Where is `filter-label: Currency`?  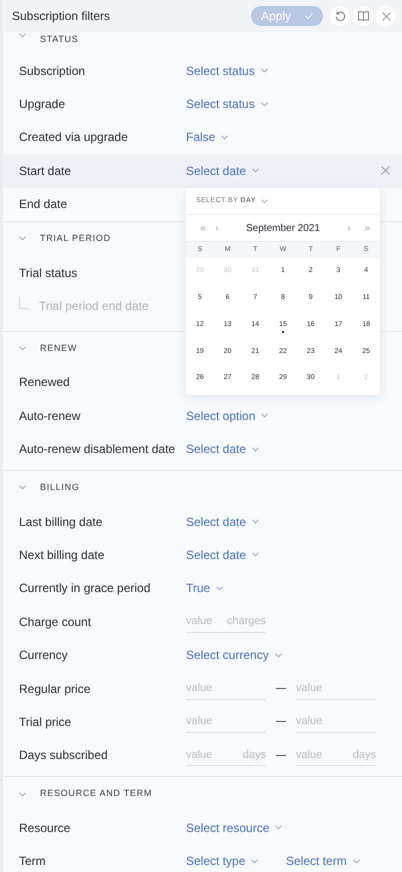 filter-label: Currency is located at coordinates (44, 655).